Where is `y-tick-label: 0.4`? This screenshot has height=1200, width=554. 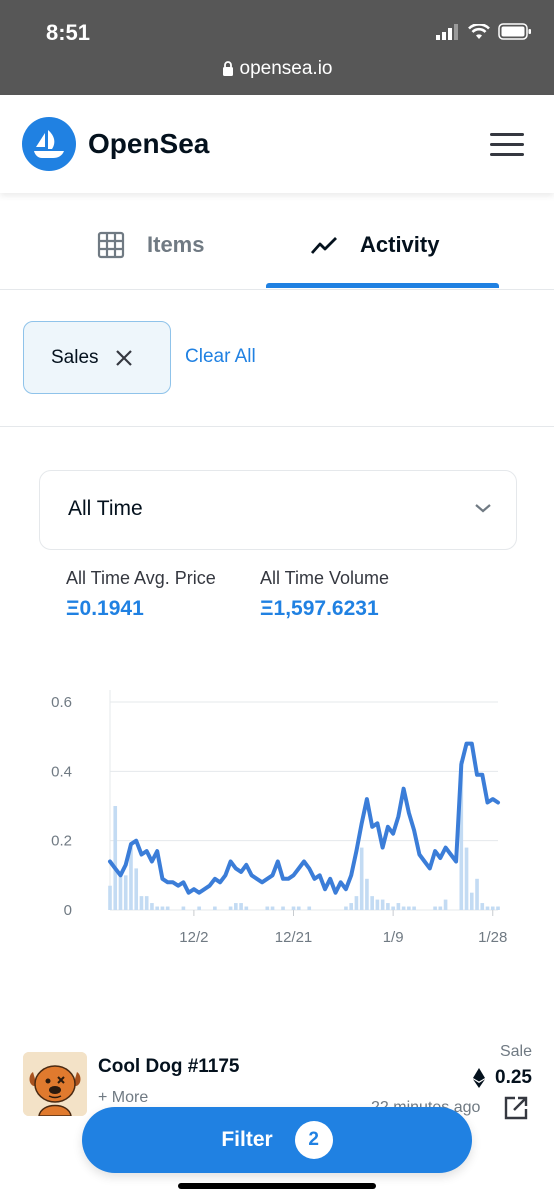
y-tick-label: 0.4 is located at coordinates (61, 771).